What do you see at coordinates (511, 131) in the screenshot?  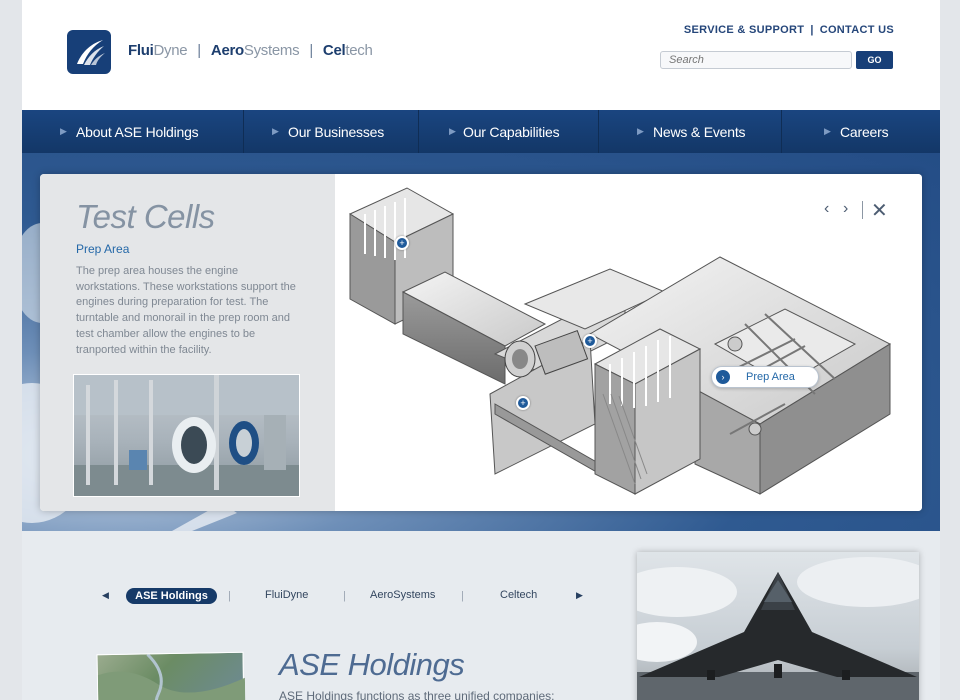 I see `nav-item-label: Our Capabilities` at bounding box center [511, 131].